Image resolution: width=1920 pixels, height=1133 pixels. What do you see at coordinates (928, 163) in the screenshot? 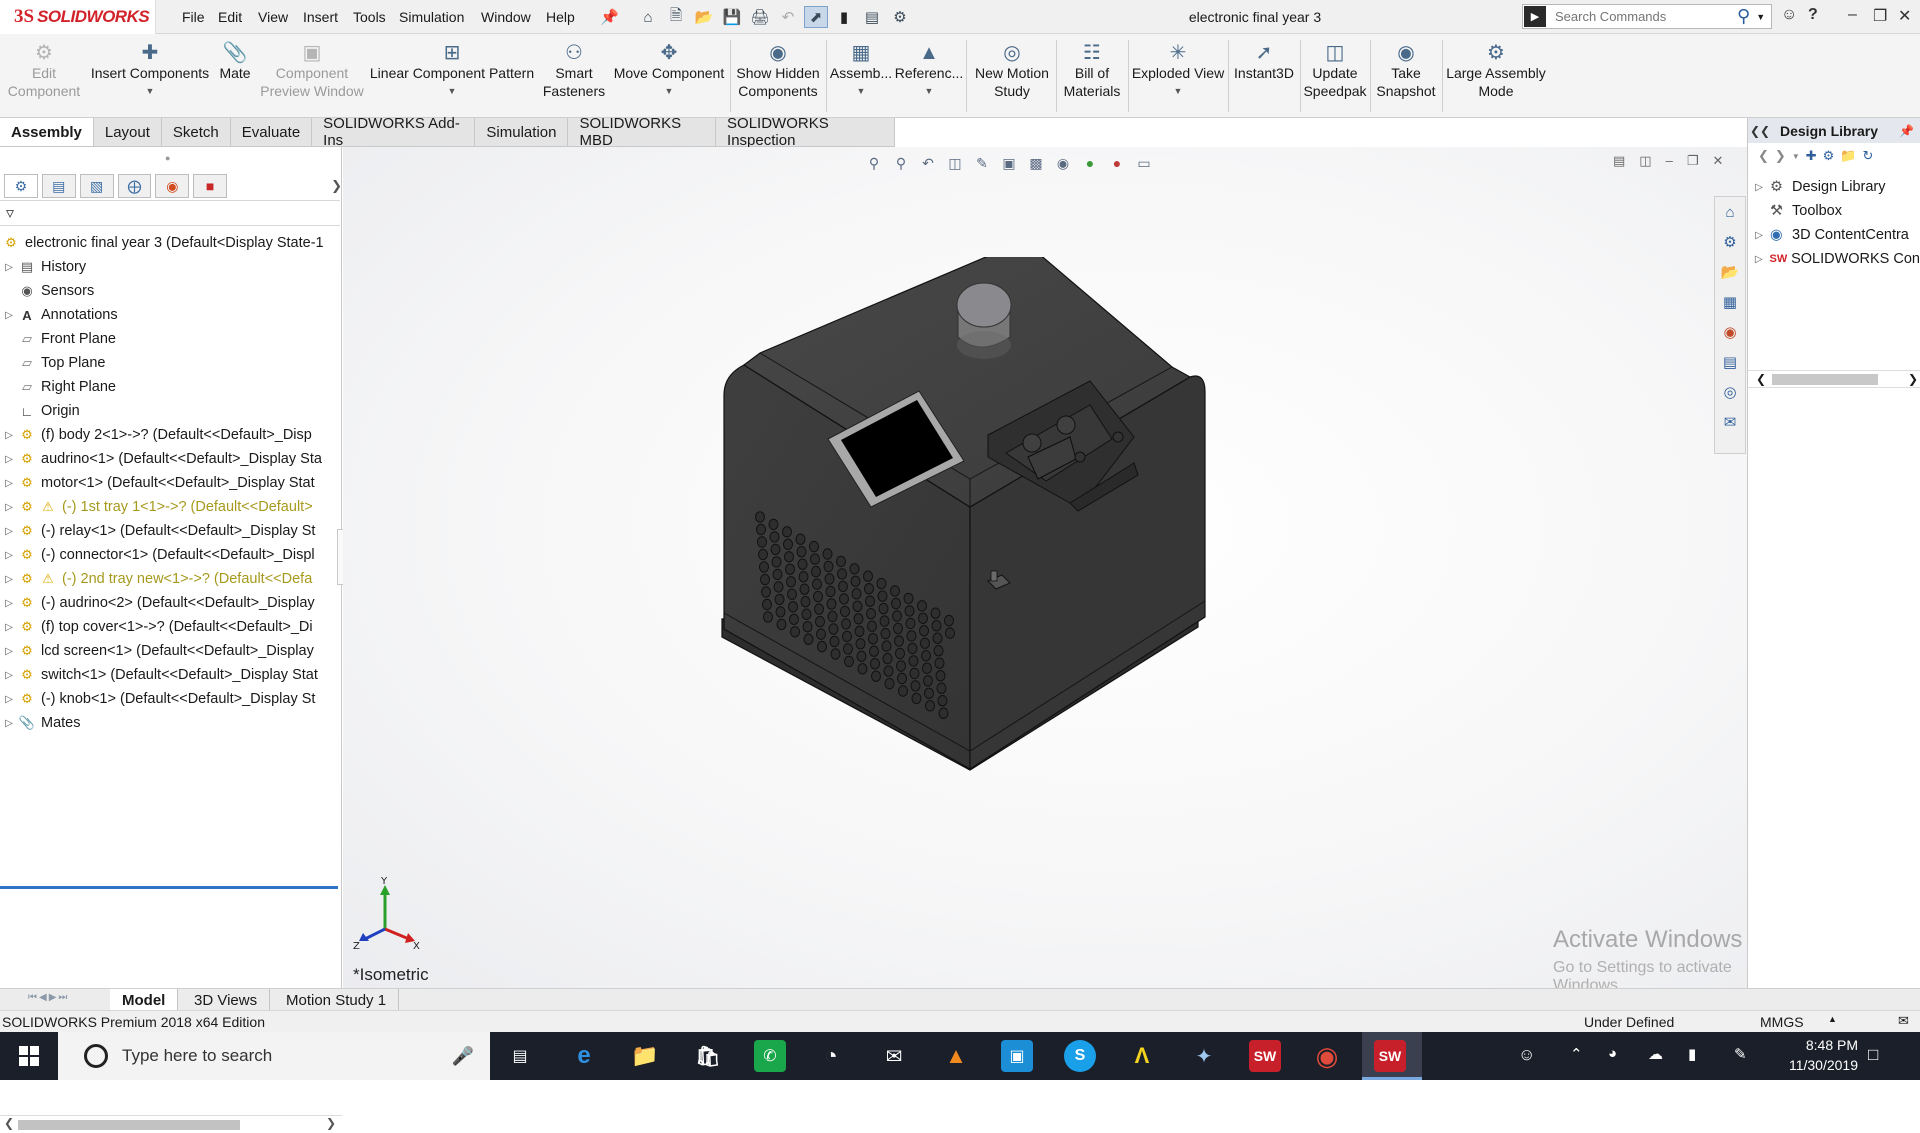
I see `previous-view-icon: ↶` at bounding box center [928, 163].